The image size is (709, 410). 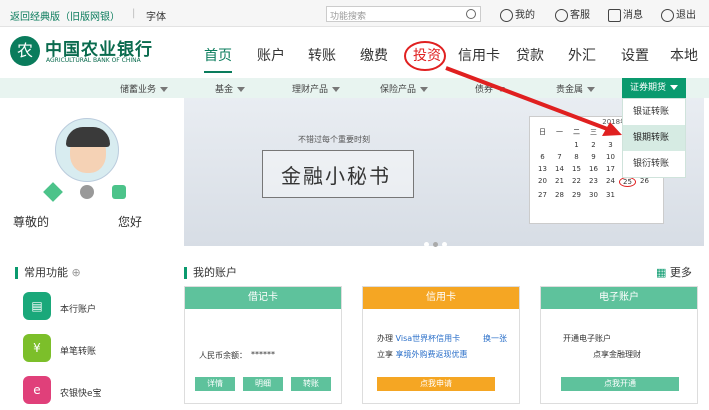 What do you see at coordinates (144, 88) in the screenshot?
I see `subnav-savings: 储蓄业务` at bounding box center [144, 88].